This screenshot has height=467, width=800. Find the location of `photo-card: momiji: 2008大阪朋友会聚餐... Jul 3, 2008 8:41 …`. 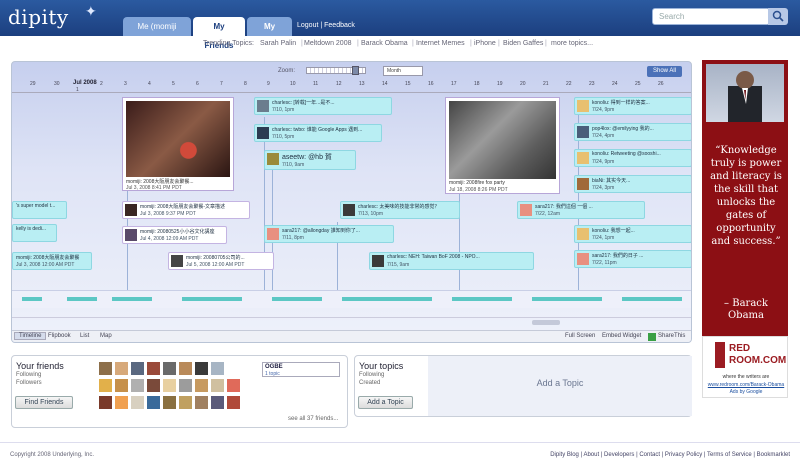

photo-card: momiji: 2008大阪朋友会聚餐... Jul 3, 2008 8:41 … is located at coordinates (178, 144).